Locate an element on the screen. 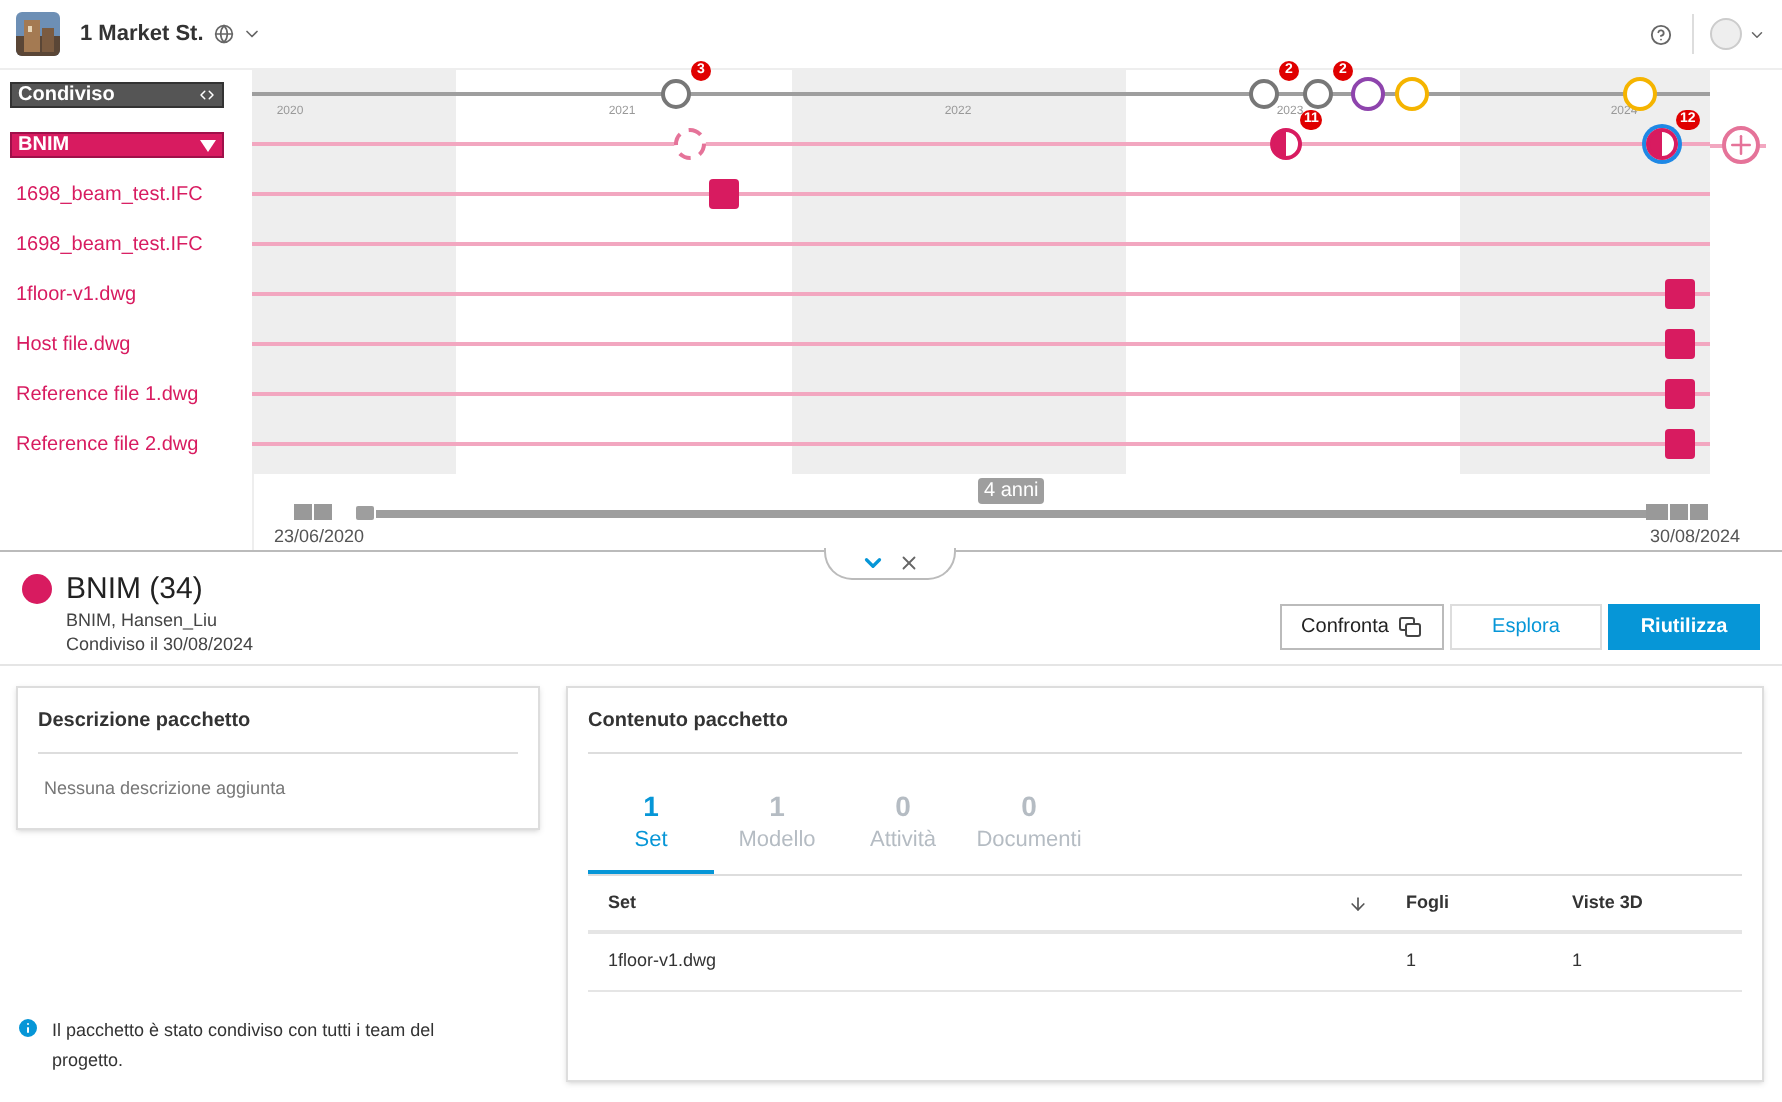 The height and width of the screenshot is (1102, 1782). info-icon is located at coordinates (28, 1028).